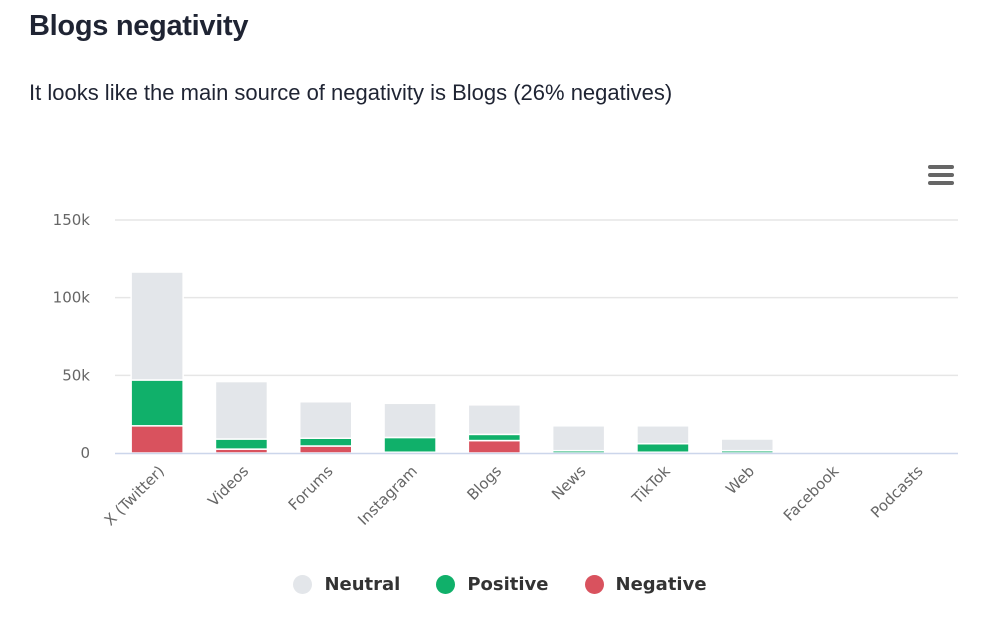 The image size is (1000, 633). Describe the element at coordinates (72, 336) in the screenshot. I see `y-axis: 0 50k 100k 150k` at that location.